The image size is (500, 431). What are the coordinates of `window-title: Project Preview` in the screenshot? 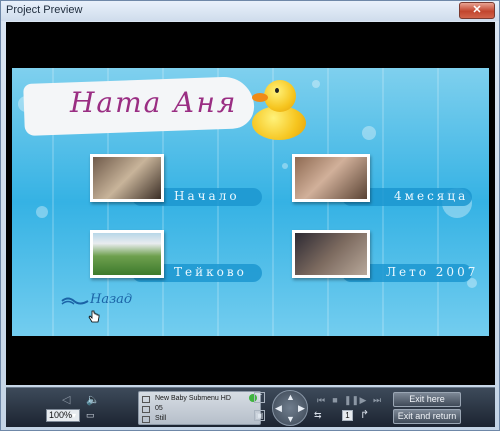 It's located at (44, 10).